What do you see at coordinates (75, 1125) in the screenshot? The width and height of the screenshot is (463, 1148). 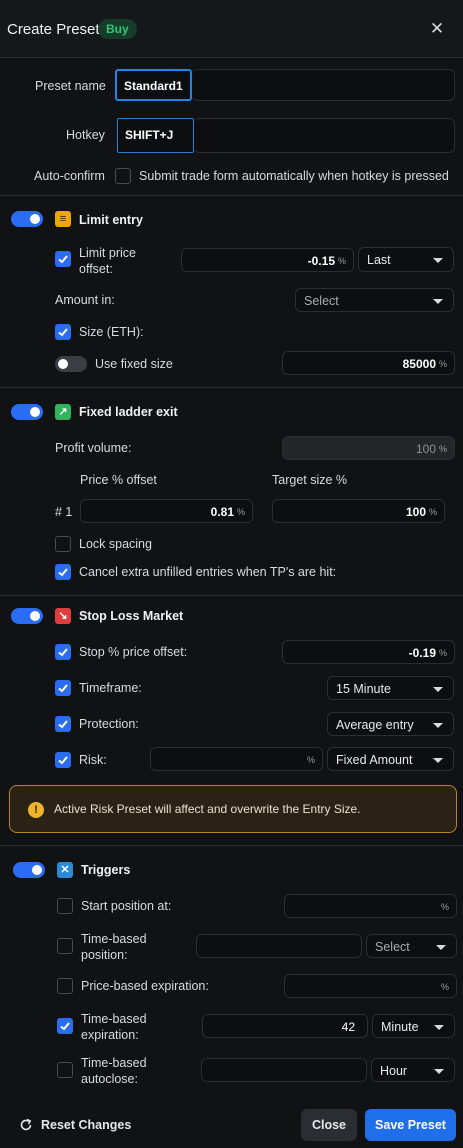 I see `reset-changes-button: Reset Changes` at bounding box center [75, 1125].